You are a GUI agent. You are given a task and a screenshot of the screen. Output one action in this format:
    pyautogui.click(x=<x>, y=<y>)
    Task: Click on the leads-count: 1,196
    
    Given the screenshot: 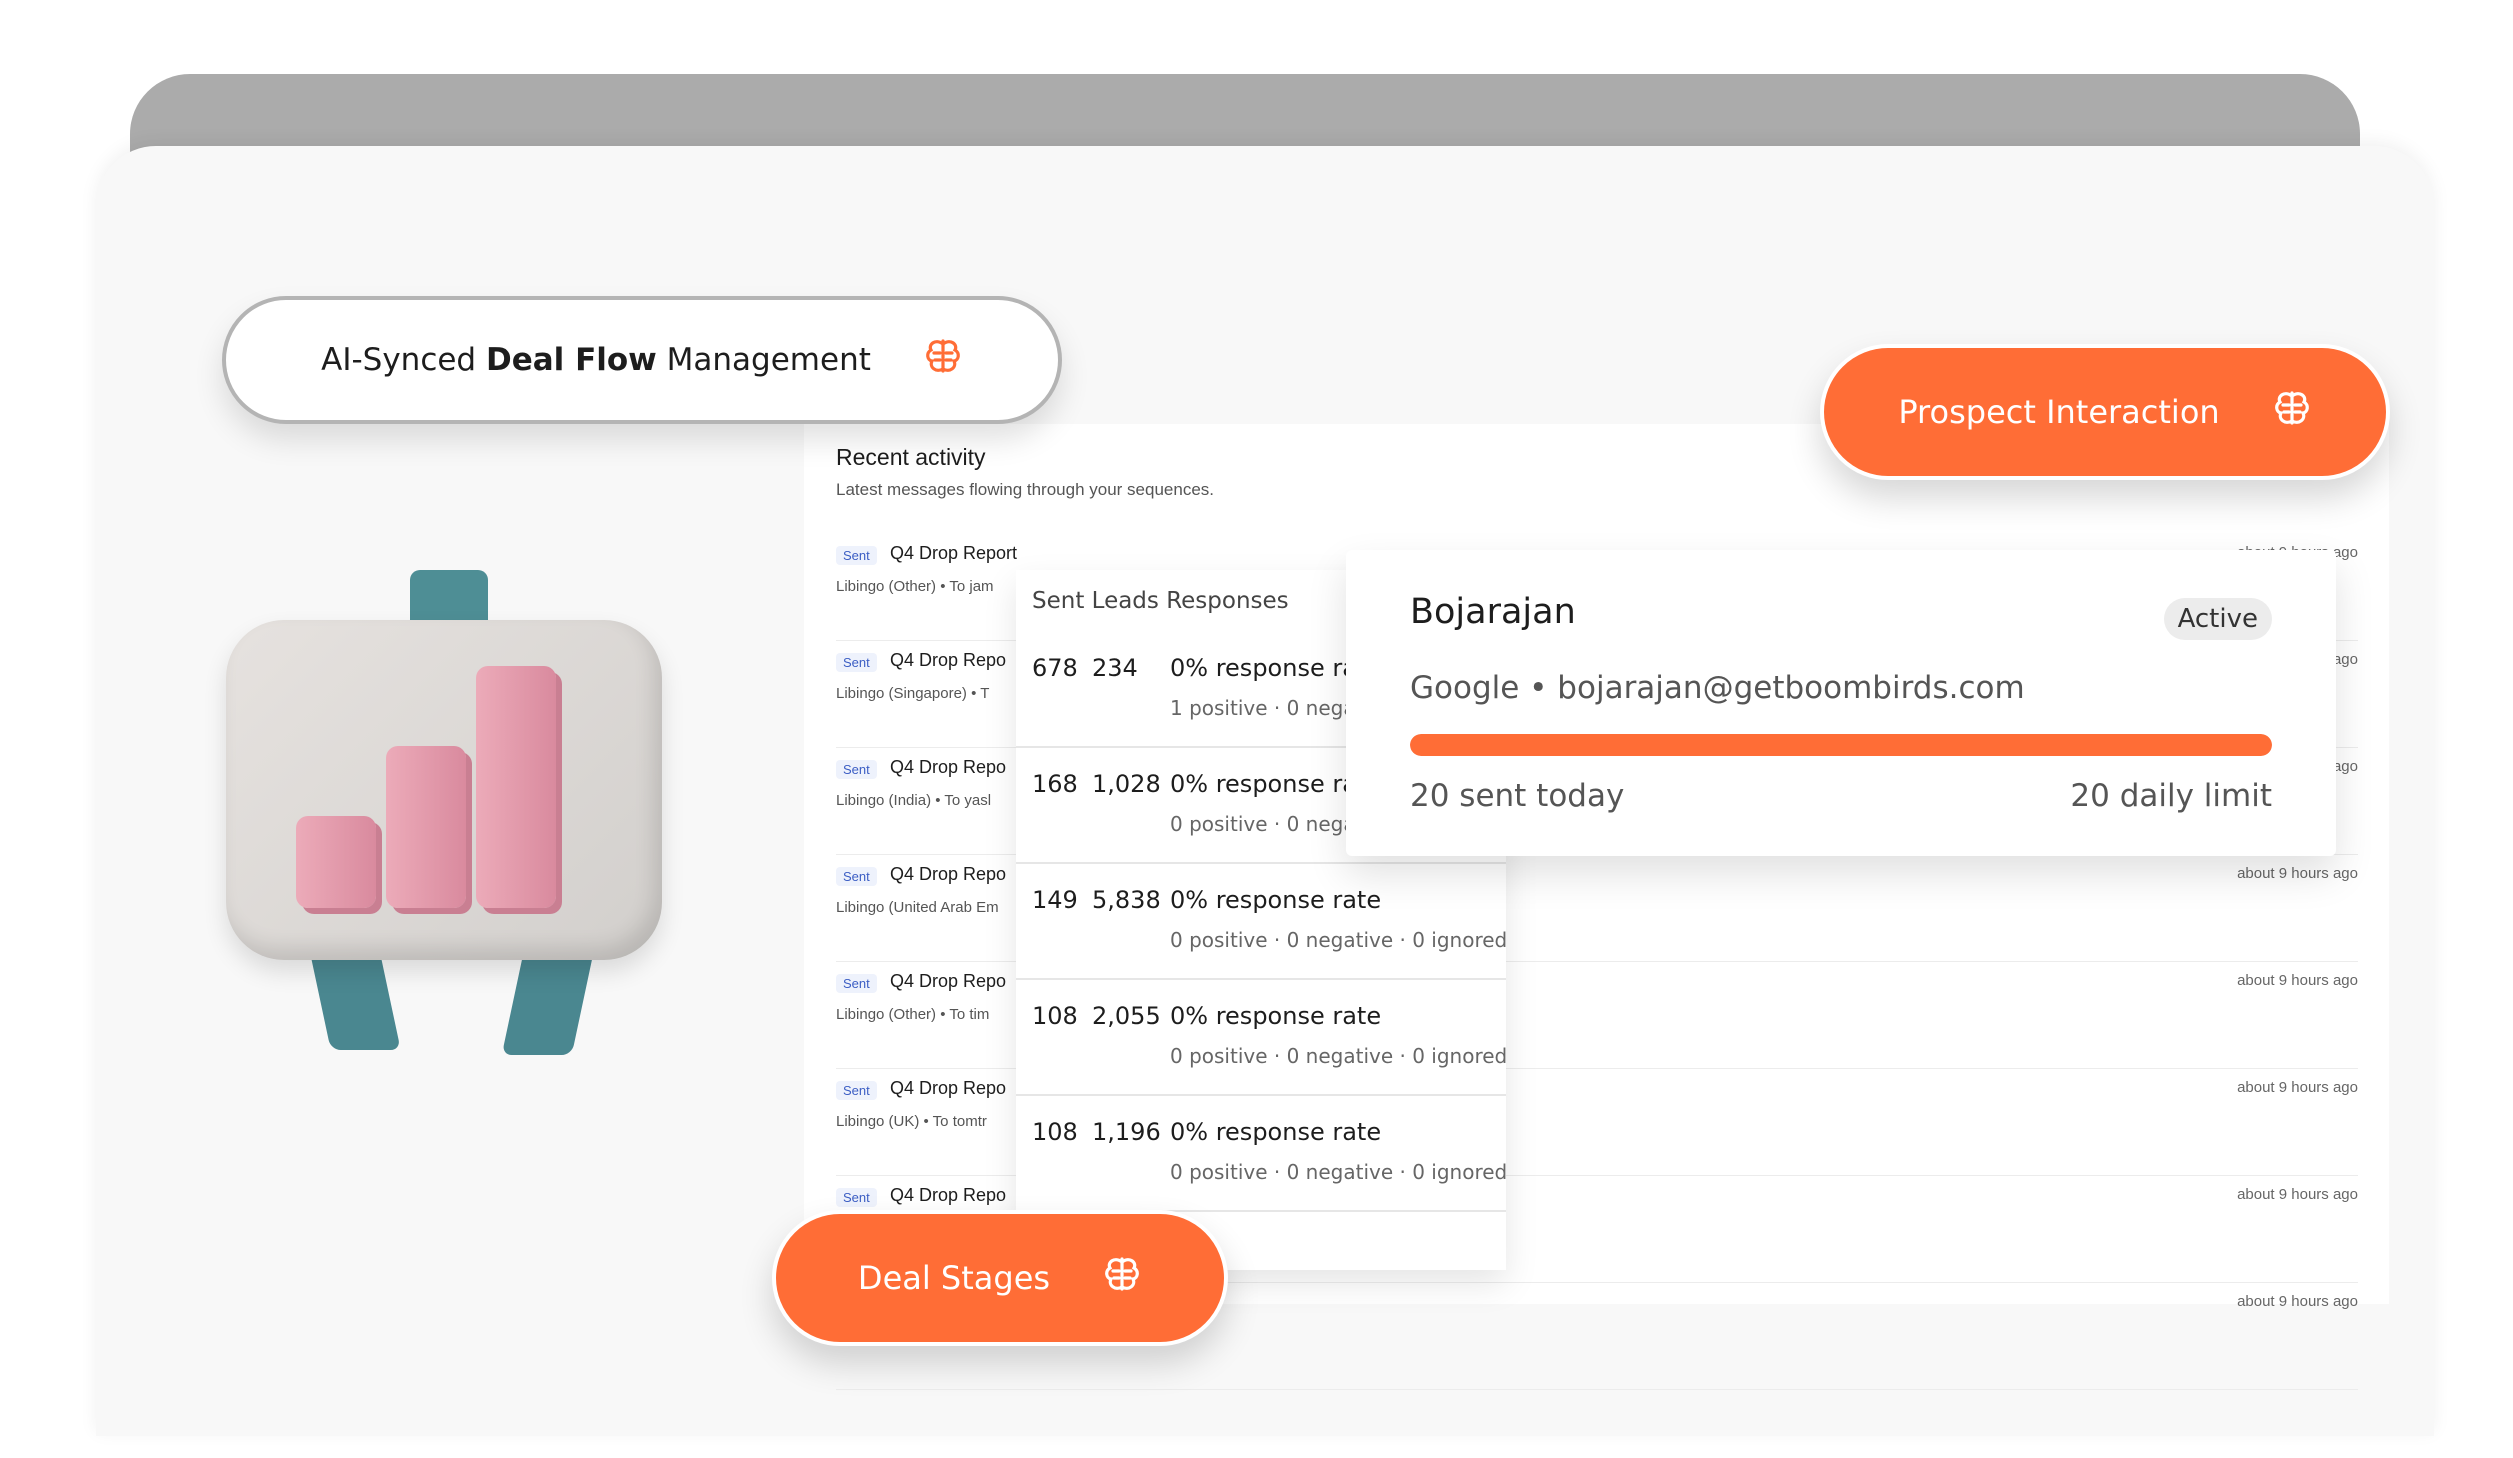 What is the action you would take?
    pyautogui.click(x=1126, y=1132)
    